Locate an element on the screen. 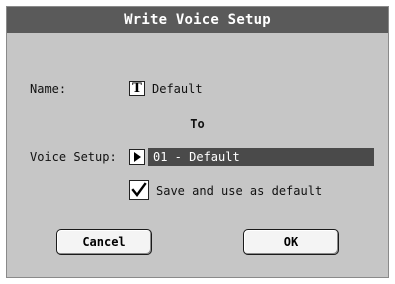  to-label: To is located at coordinates (197, 124).